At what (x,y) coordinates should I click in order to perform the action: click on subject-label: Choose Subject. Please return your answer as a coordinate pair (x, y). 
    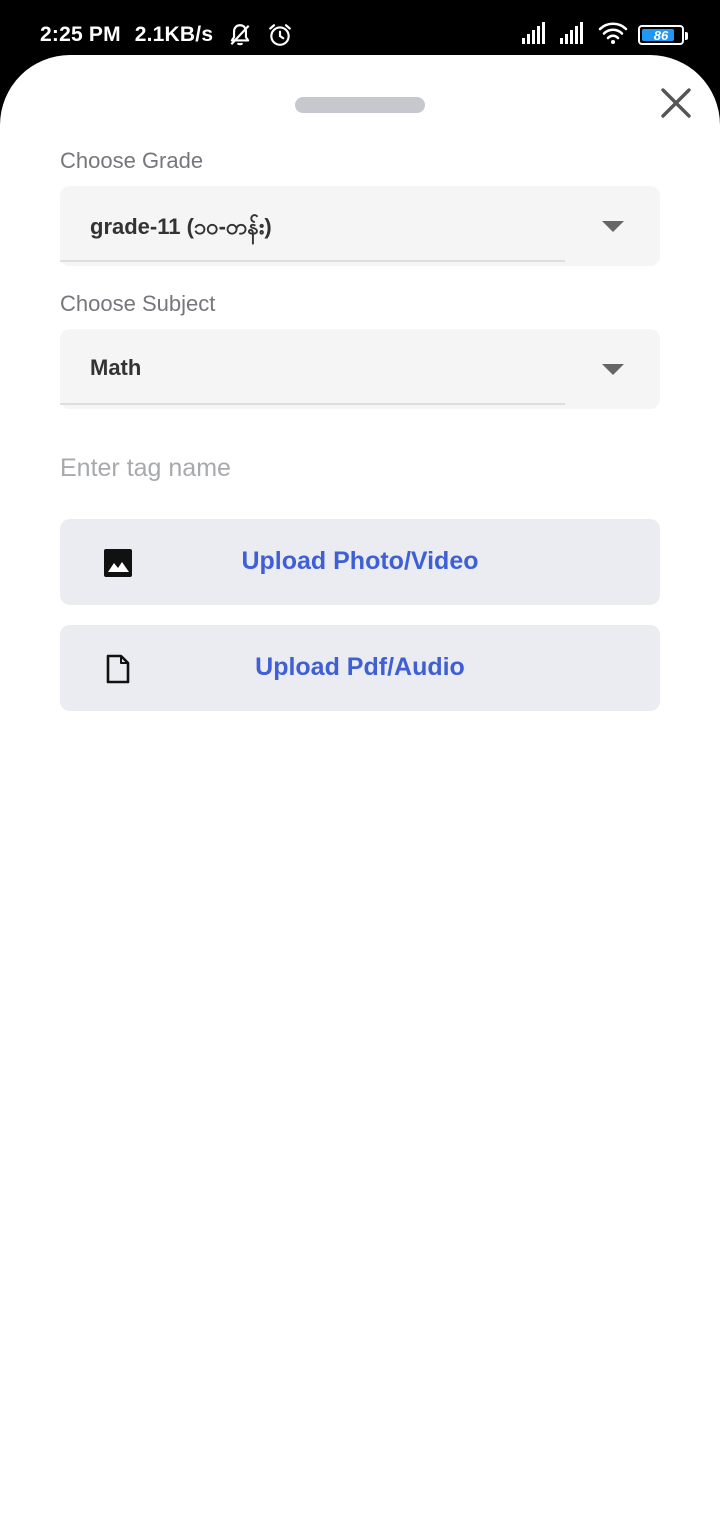
    Looking at the image, I should click on (138, 303).